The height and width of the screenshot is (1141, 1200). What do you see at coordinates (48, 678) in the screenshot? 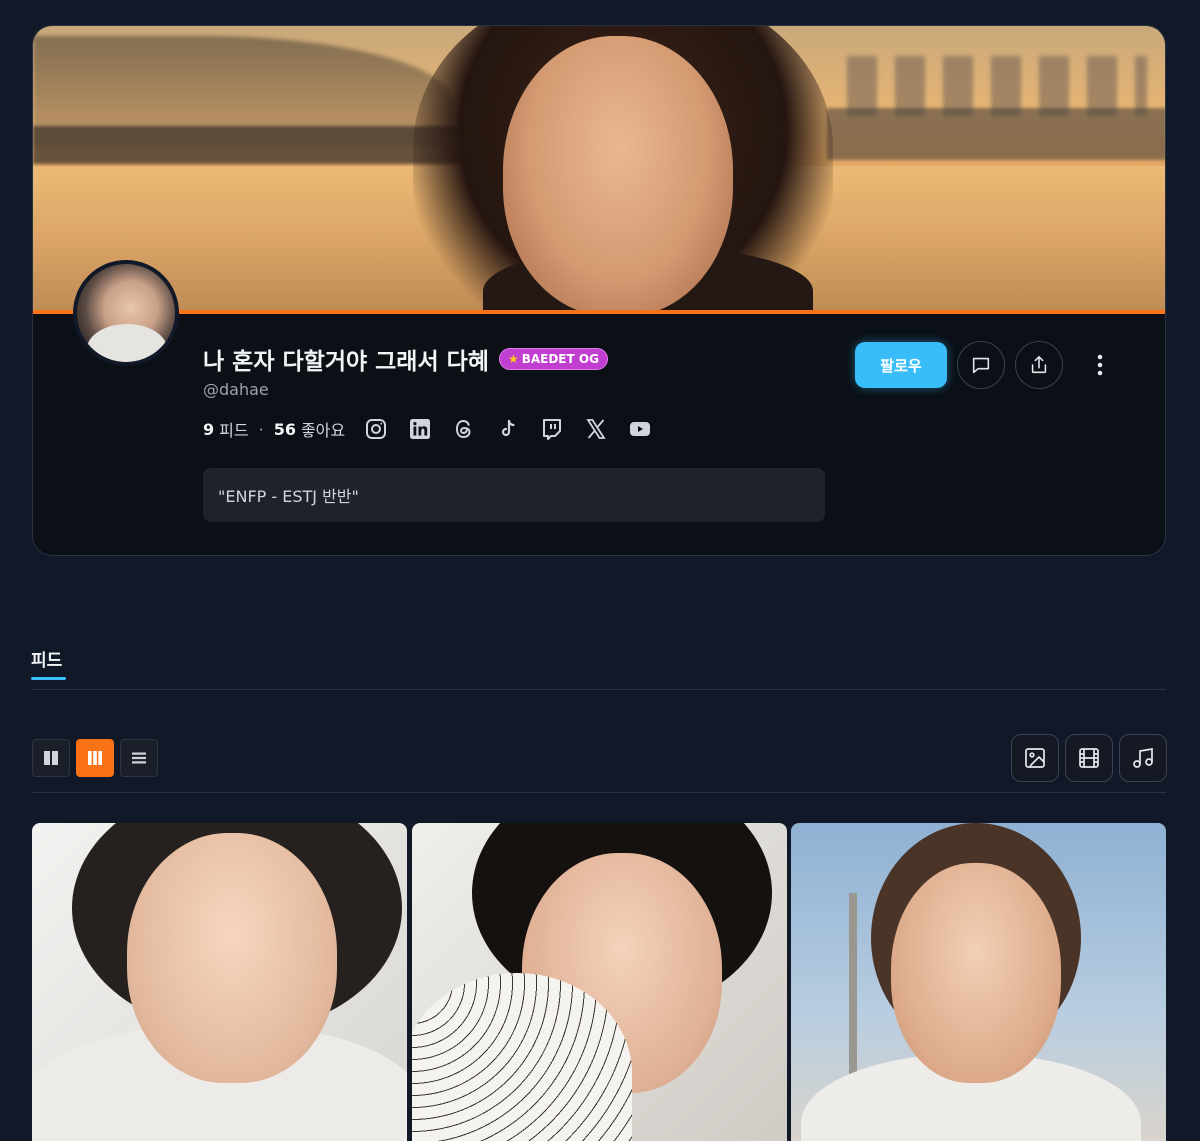
I see `tab-active-indicator` at bounding box center [48, 678].